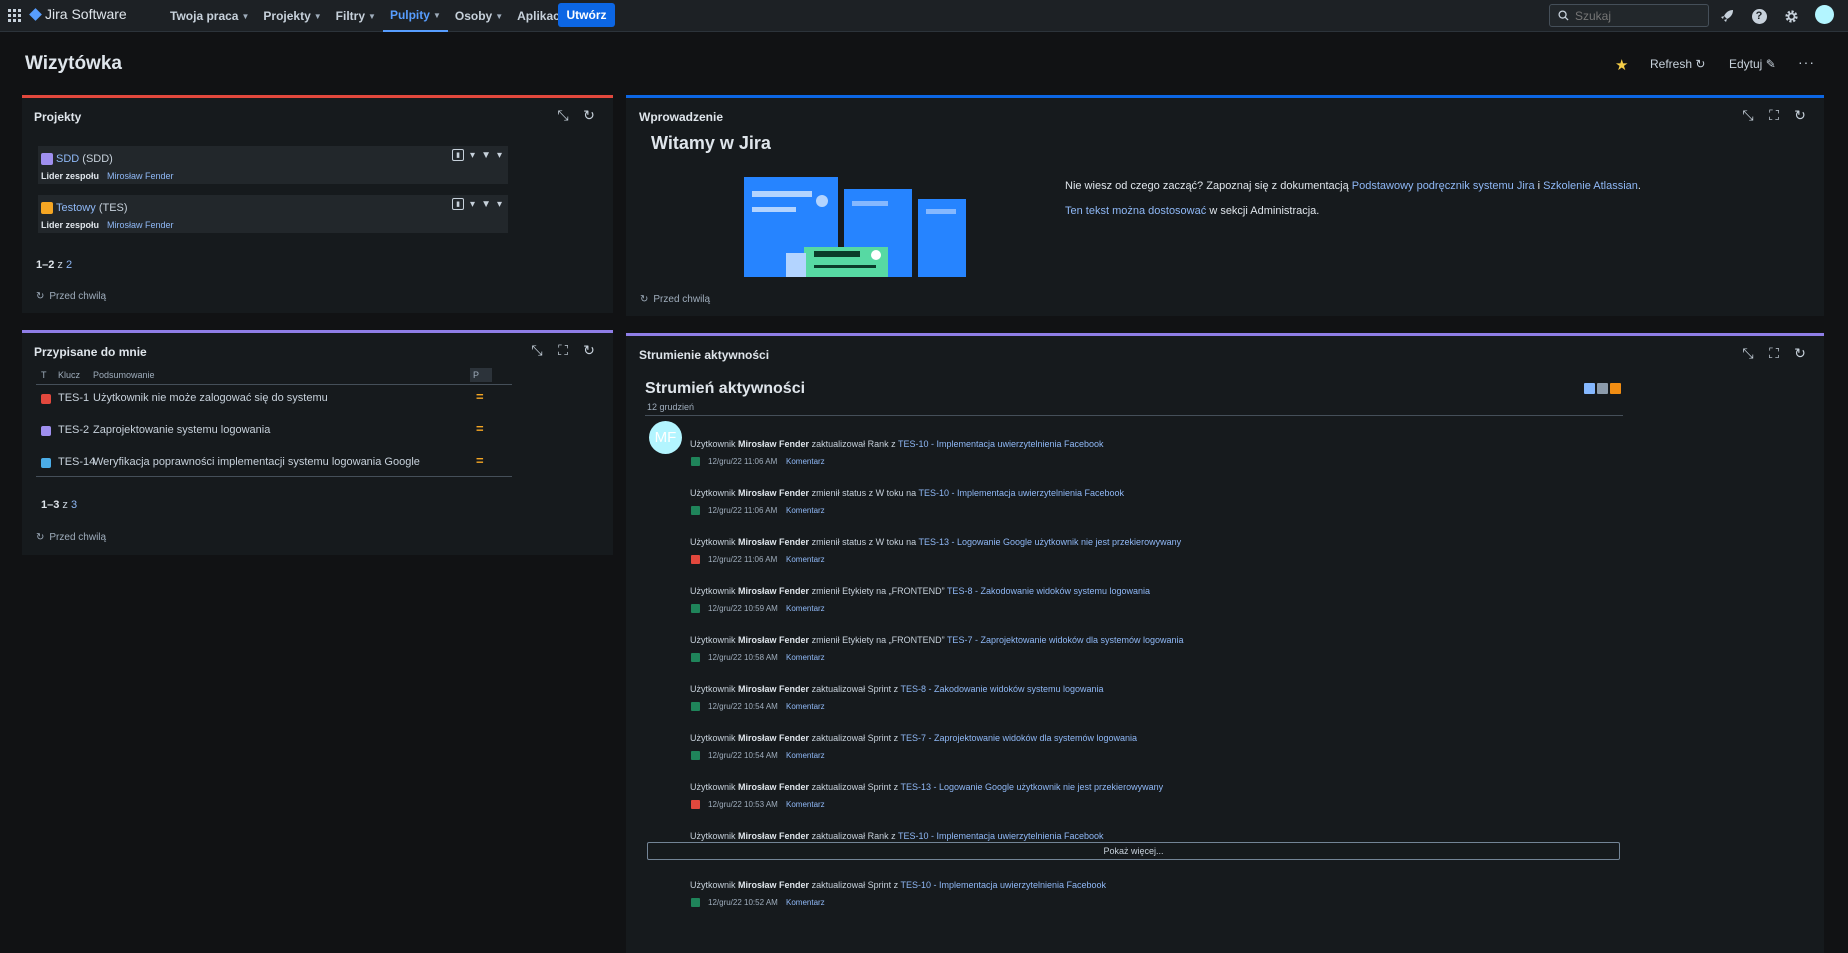 The image size is (1848, 953). Describe the element at coordinates (124, 375) in the screenshot. I see `column-header-summary: Podsumowanie` at that location.